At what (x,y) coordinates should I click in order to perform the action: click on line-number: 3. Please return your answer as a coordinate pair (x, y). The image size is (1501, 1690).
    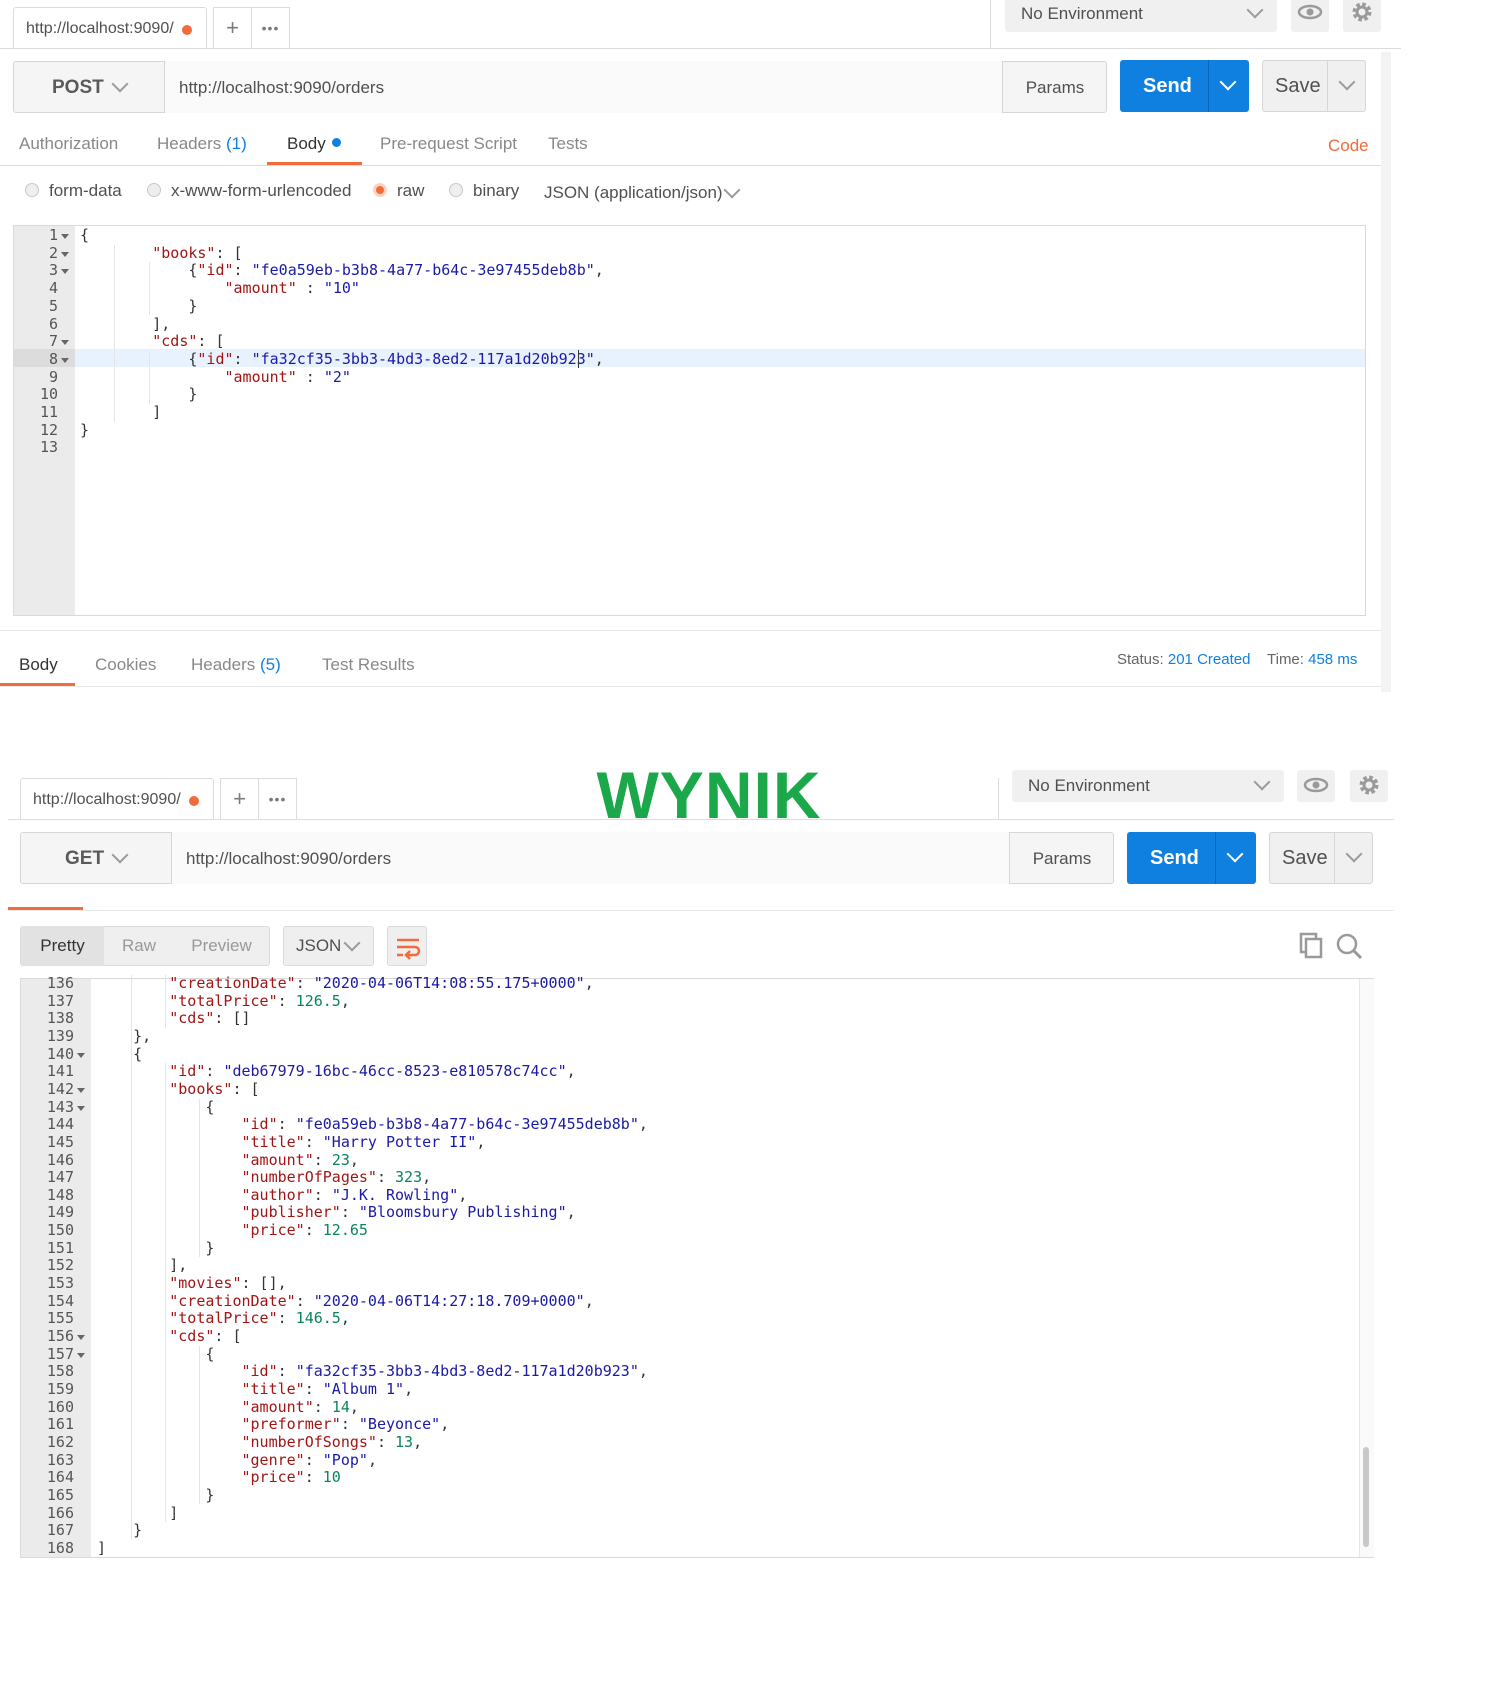
    Looking at the image, I should click on (53, 270).